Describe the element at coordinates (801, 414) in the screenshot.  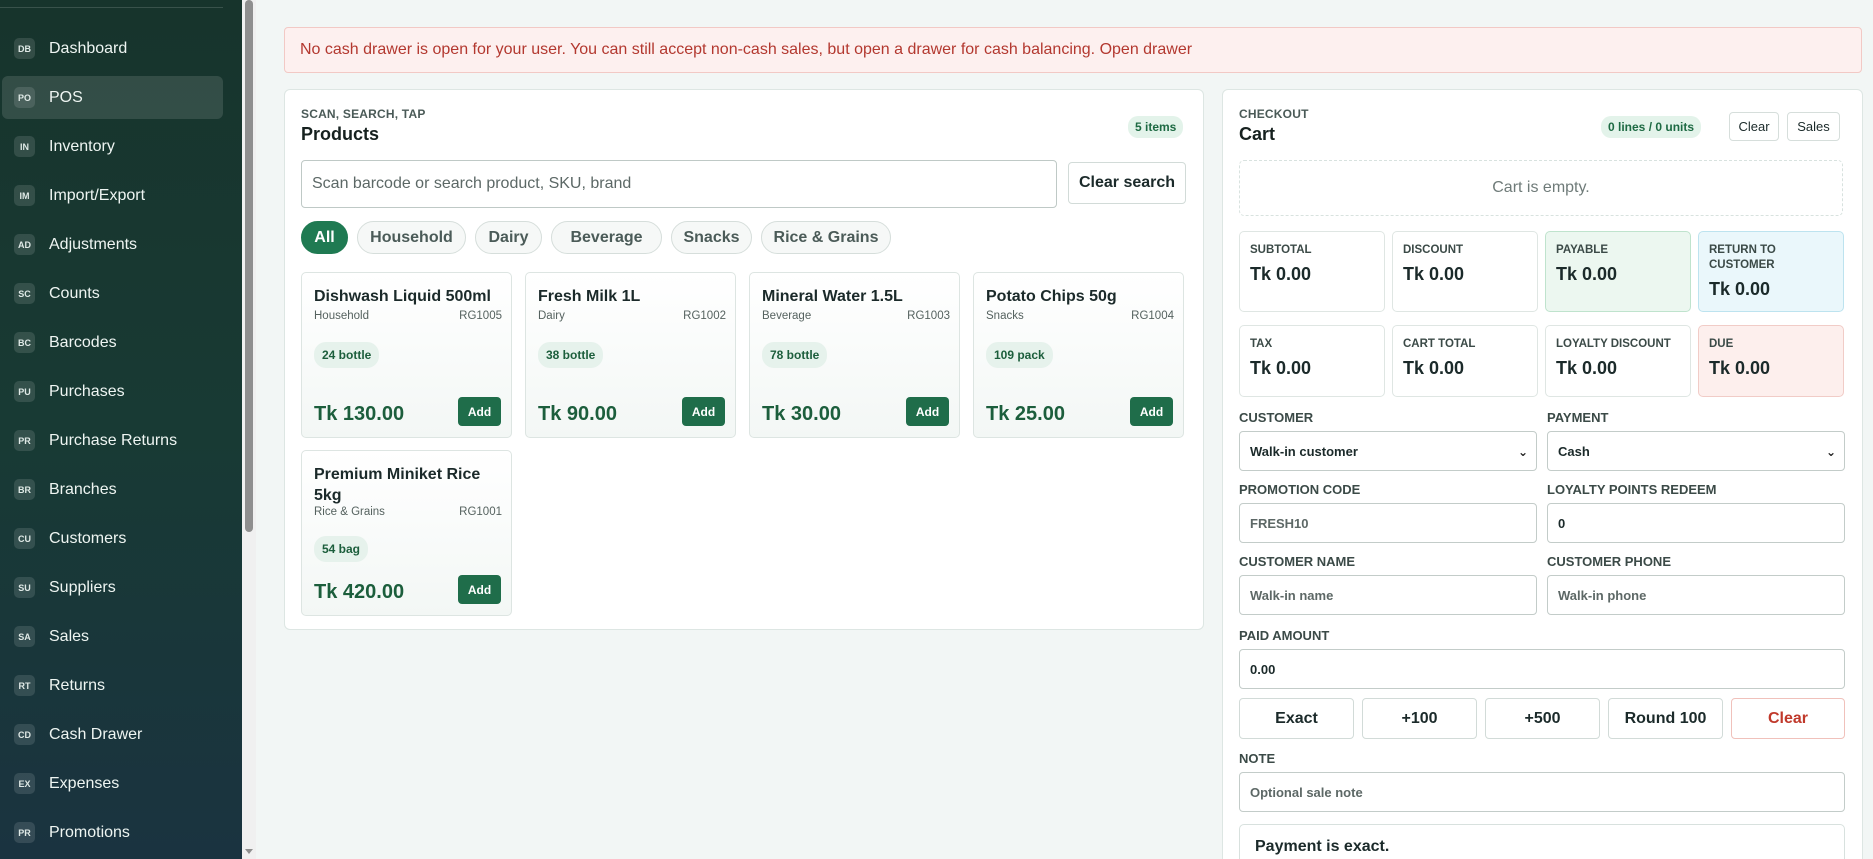
I see `product-price: Tk 30.00` at that location.